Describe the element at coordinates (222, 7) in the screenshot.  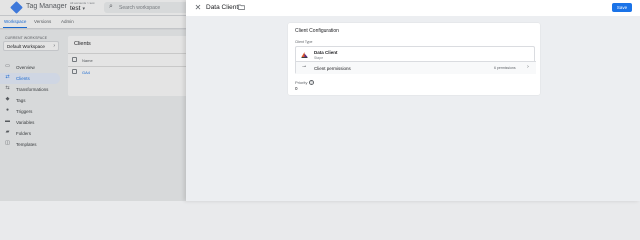
I see `panel-title: Data Client` at that location.